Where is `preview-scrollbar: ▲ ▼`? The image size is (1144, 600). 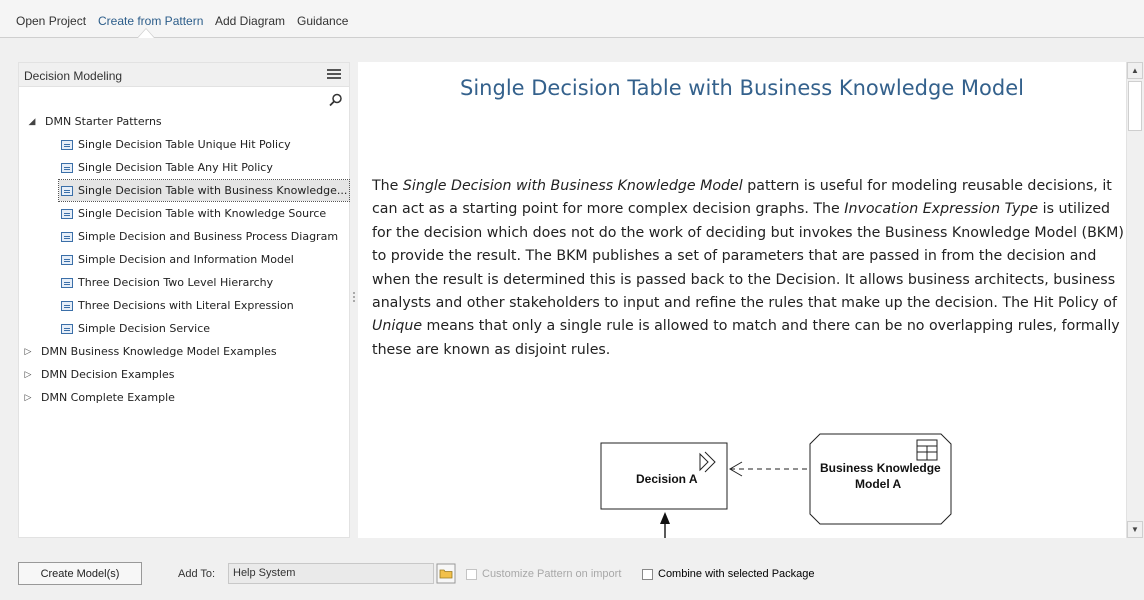
preview-scrollbar: ▲ ▼ is located at coordinates (1134, 300).